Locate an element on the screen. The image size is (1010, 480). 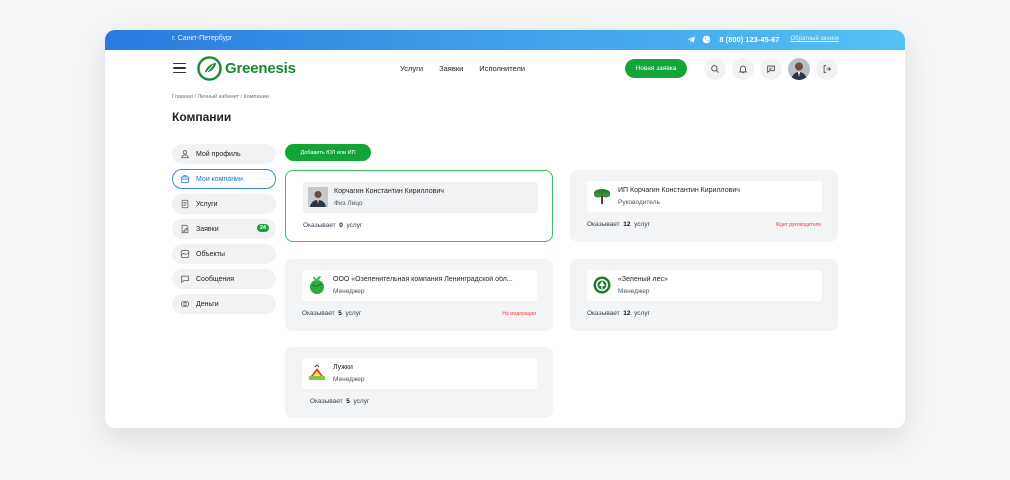
status-badge: Ждет руководителя is located at coordinates (798, 225).